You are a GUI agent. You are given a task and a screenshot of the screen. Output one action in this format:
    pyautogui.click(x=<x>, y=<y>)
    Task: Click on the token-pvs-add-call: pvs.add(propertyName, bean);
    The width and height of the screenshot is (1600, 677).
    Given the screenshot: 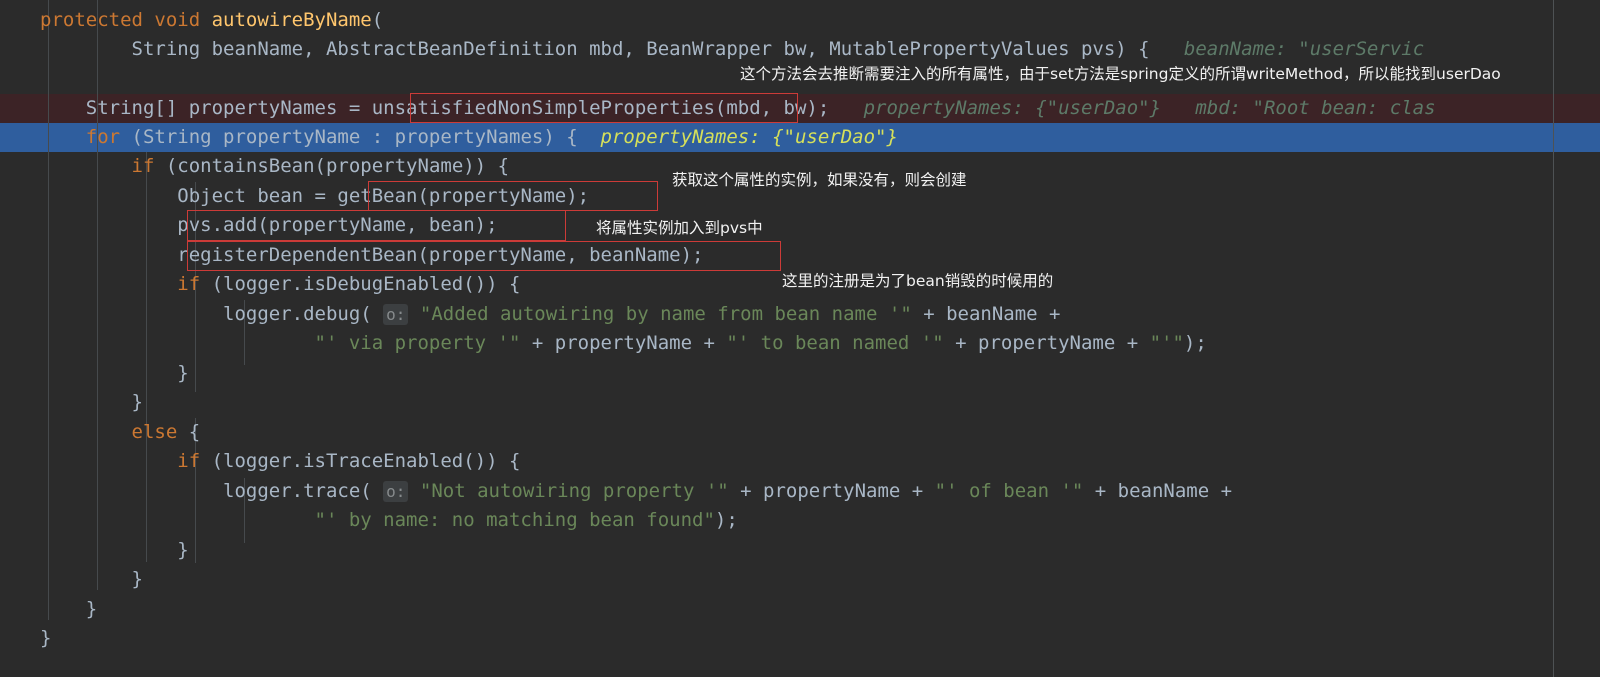 What is the action you would take?
    pyautogui.click(x=269, y=225)
    